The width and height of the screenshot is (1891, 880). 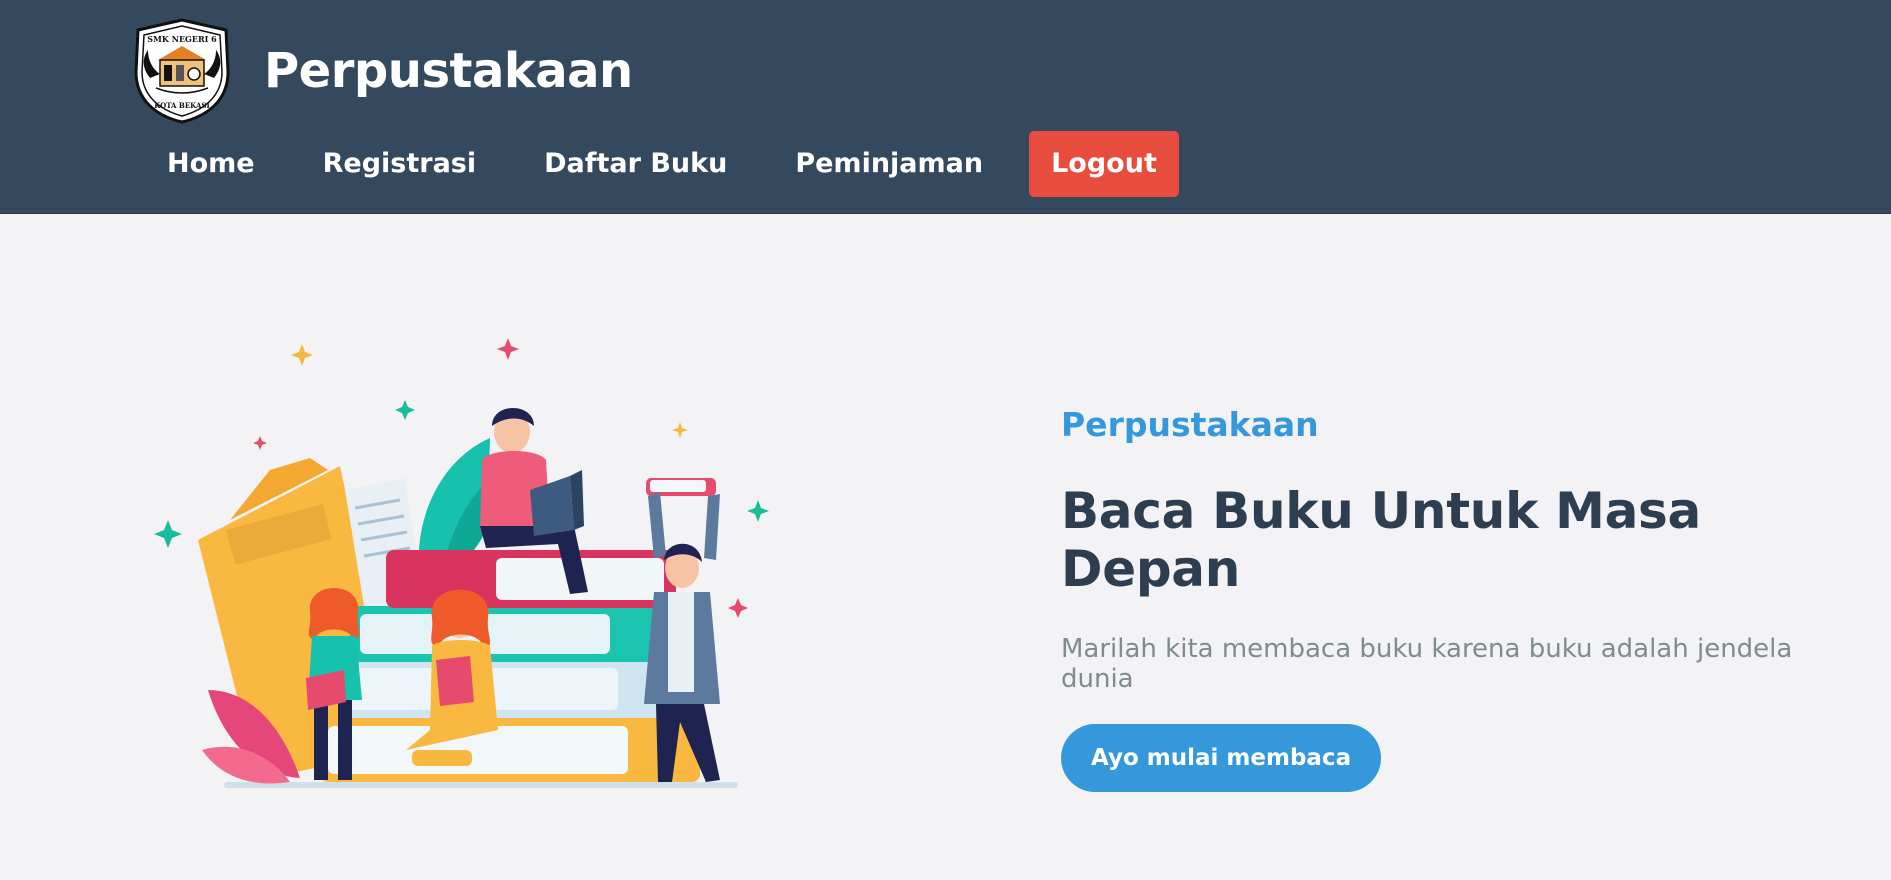 I want to click on nav-registrasi: Registrasi, so click(x=400, y=164).